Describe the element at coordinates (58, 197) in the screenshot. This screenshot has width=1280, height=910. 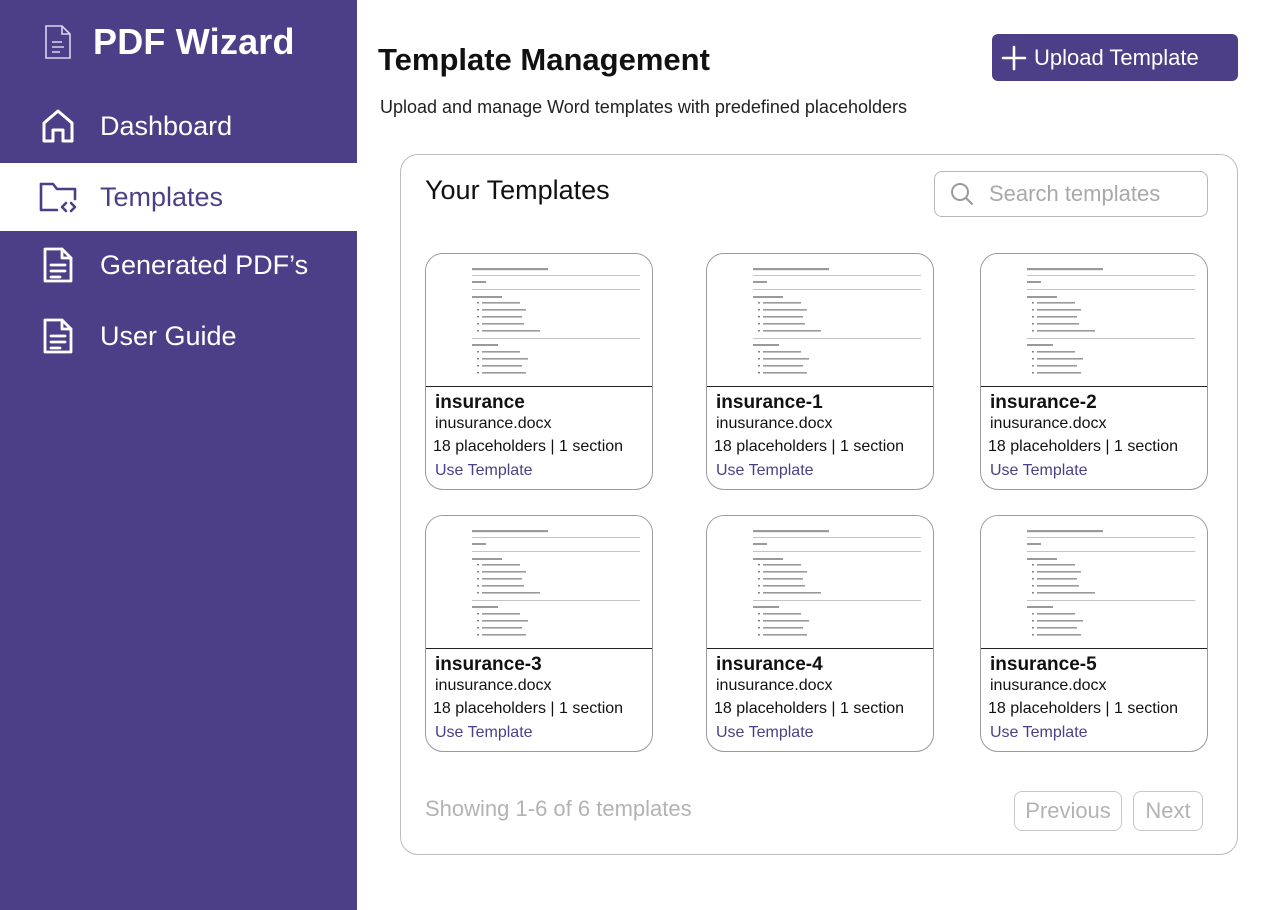
I see `folder-code-icon` at that location.